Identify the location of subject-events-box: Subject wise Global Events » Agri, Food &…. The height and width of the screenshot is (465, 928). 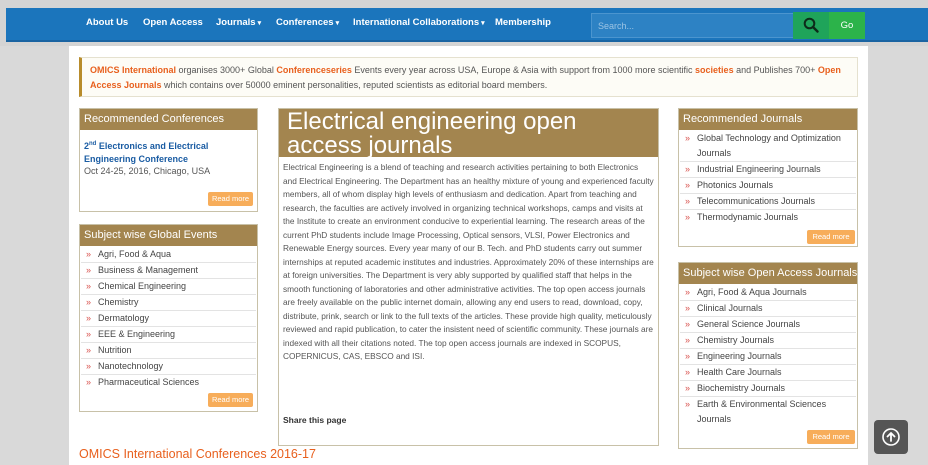
(168, 318).